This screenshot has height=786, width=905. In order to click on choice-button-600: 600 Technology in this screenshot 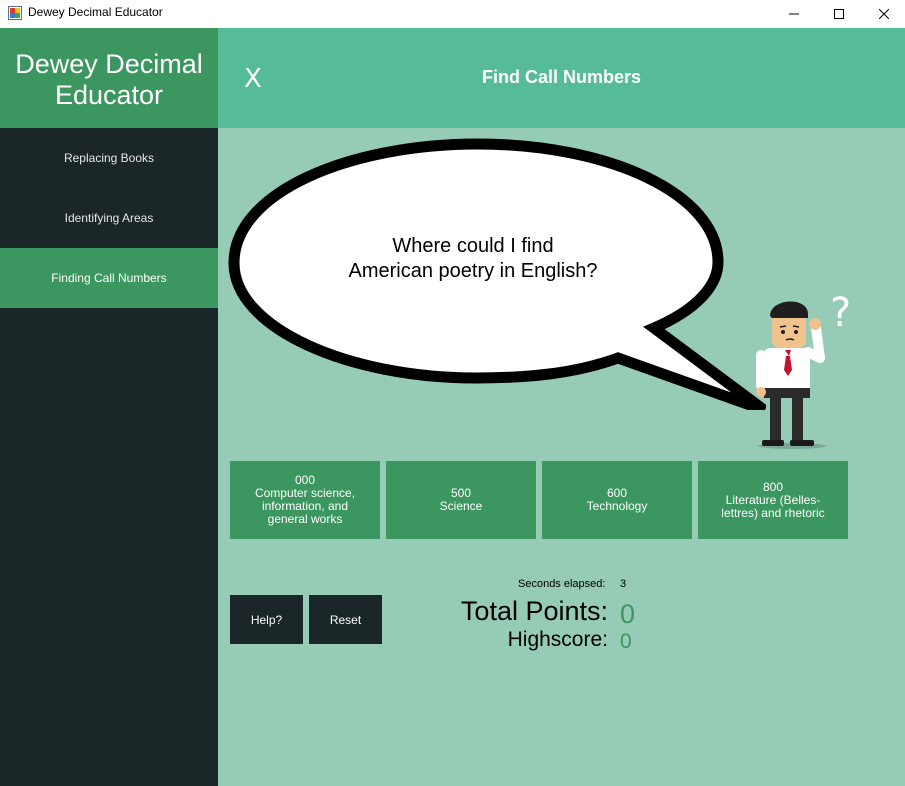, I will do `click(617, 500)`.